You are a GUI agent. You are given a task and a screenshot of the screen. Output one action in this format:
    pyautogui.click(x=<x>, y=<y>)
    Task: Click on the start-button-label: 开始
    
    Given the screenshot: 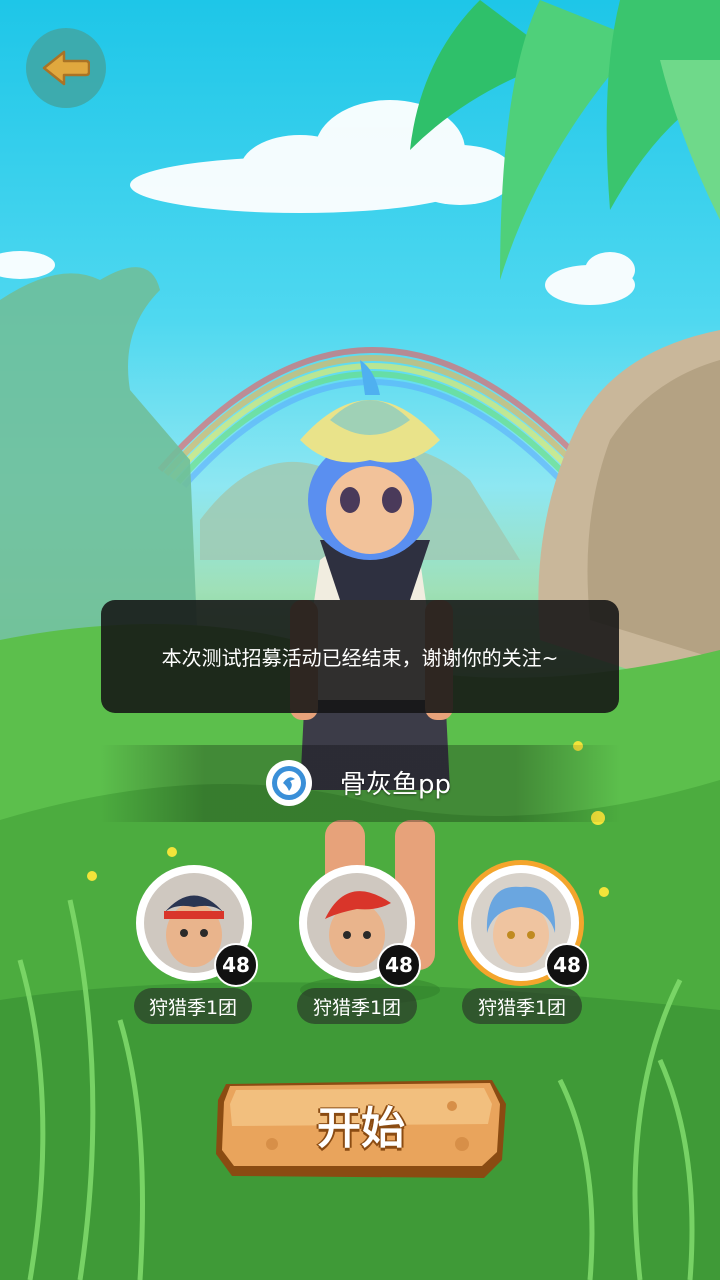 What is the action you would take?
    pyautogui.click(x=361, y=1128)
    